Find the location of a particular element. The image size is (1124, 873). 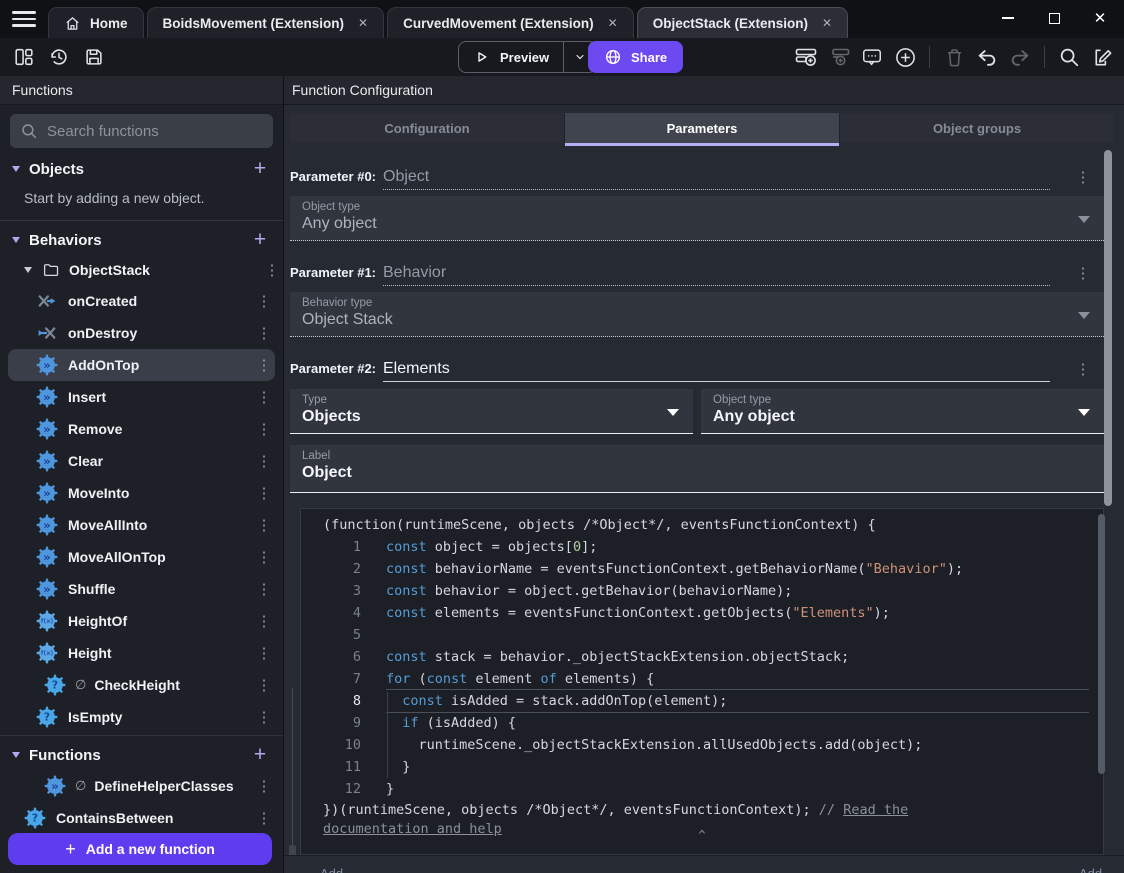

add-object-icon: + is located at coordinates (260, 168).